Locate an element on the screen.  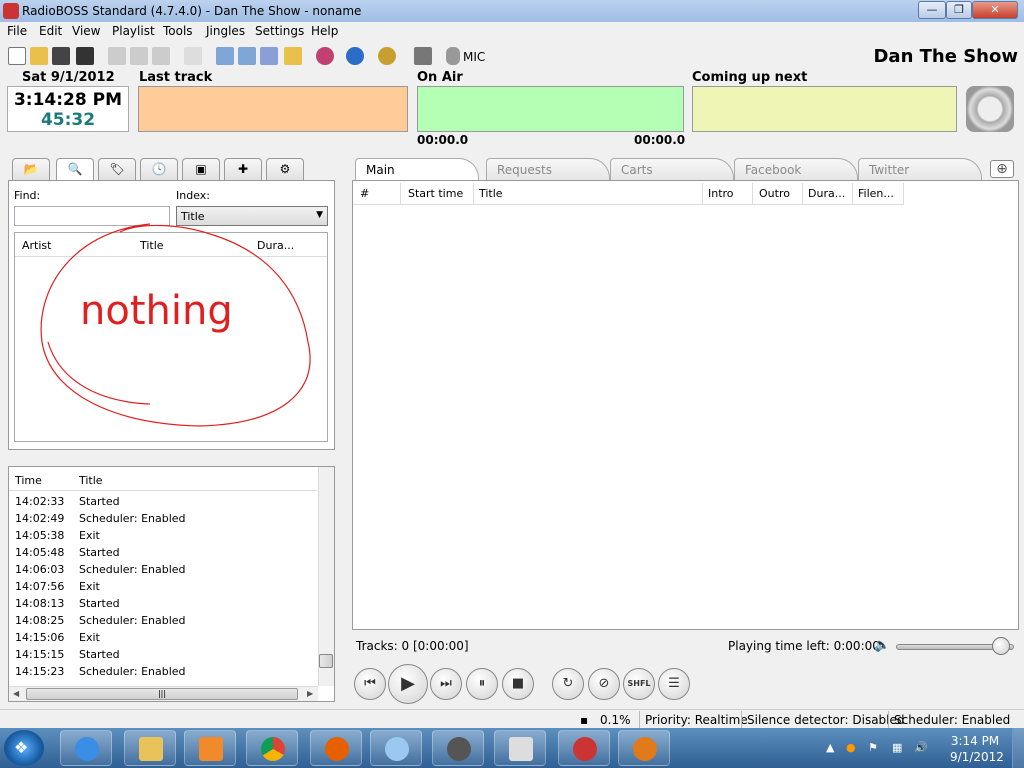
mic-label: MIC is located at coordinates (474, 57).